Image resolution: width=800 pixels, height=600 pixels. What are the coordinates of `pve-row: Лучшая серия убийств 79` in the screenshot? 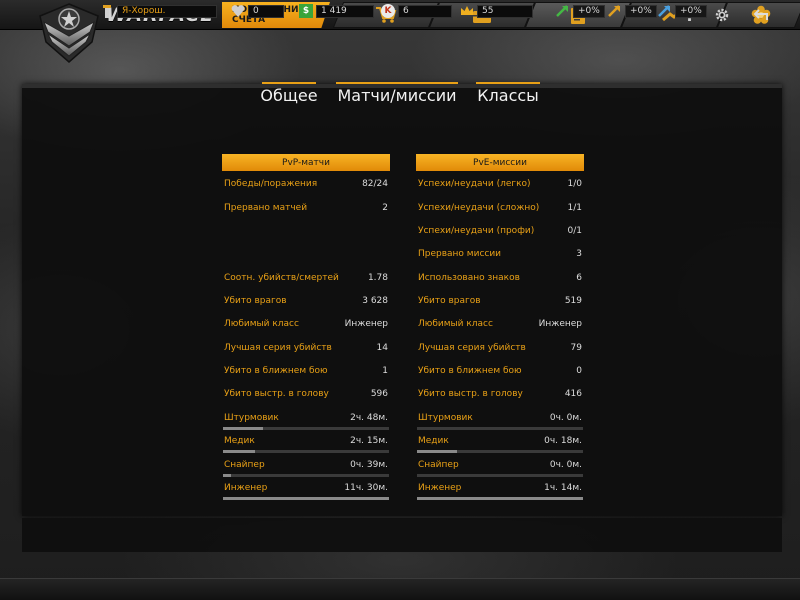 It's located at (500, 349).